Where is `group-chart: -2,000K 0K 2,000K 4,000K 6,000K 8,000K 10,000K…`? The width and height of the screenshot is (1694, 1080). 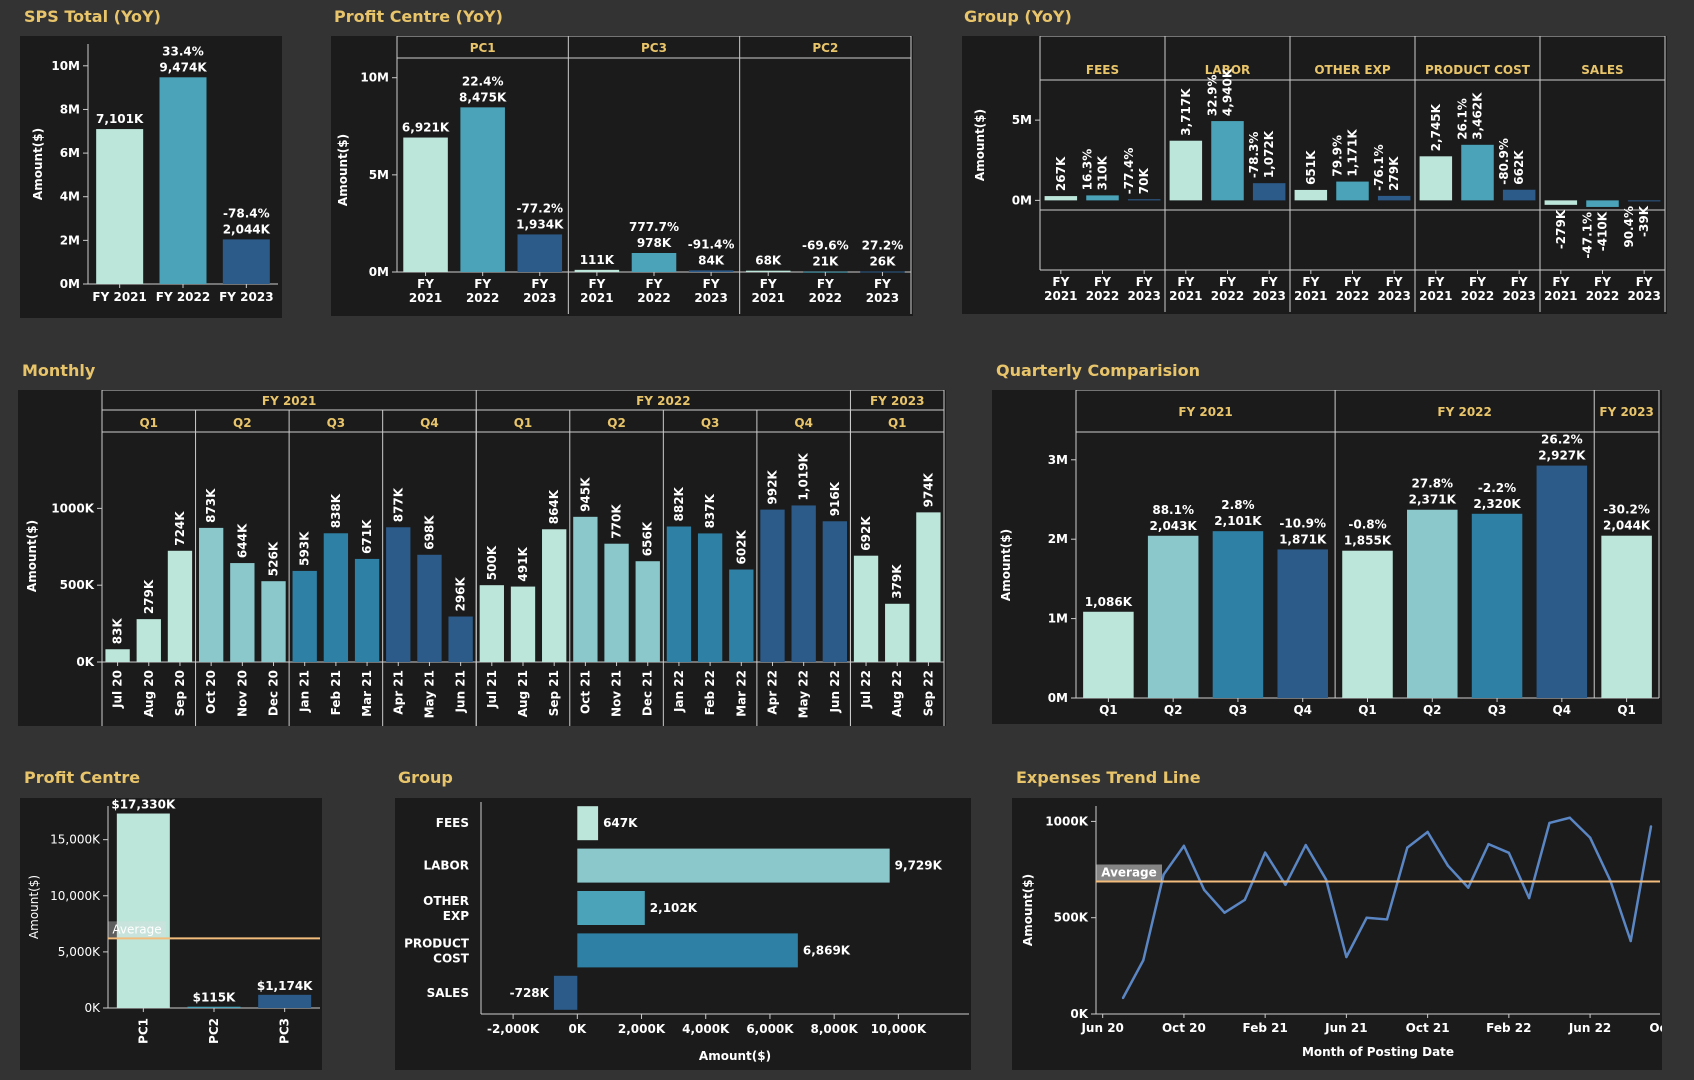 group-chart: -2,000K 0K 2,000K 4,000K 6,000K 8,000K 10,000K… is located at coordinates (686, 932).